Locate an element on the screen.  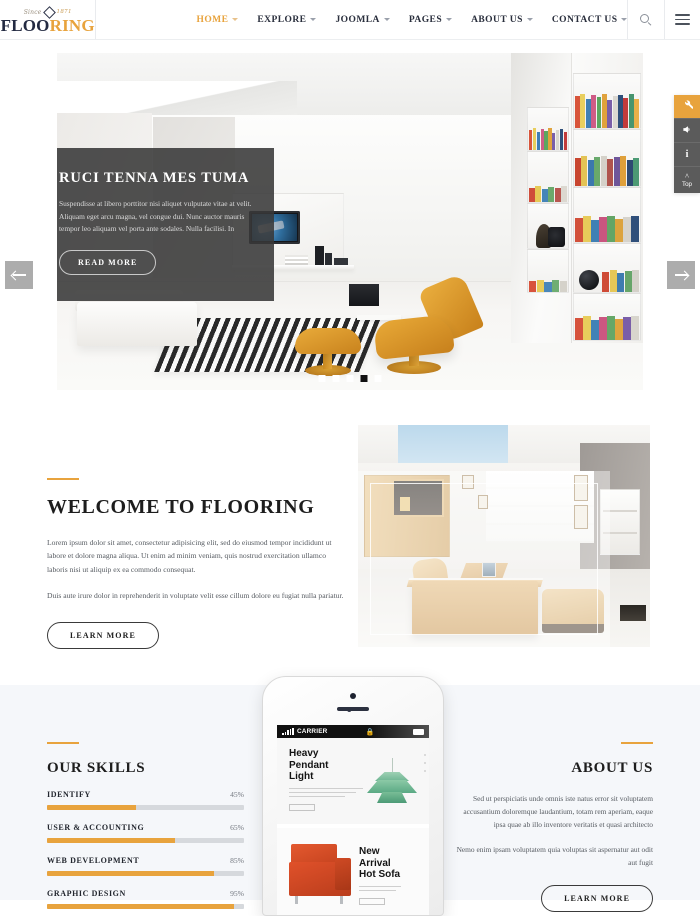
chevron-up-icon: ^ is located at coordinates (687, 176).